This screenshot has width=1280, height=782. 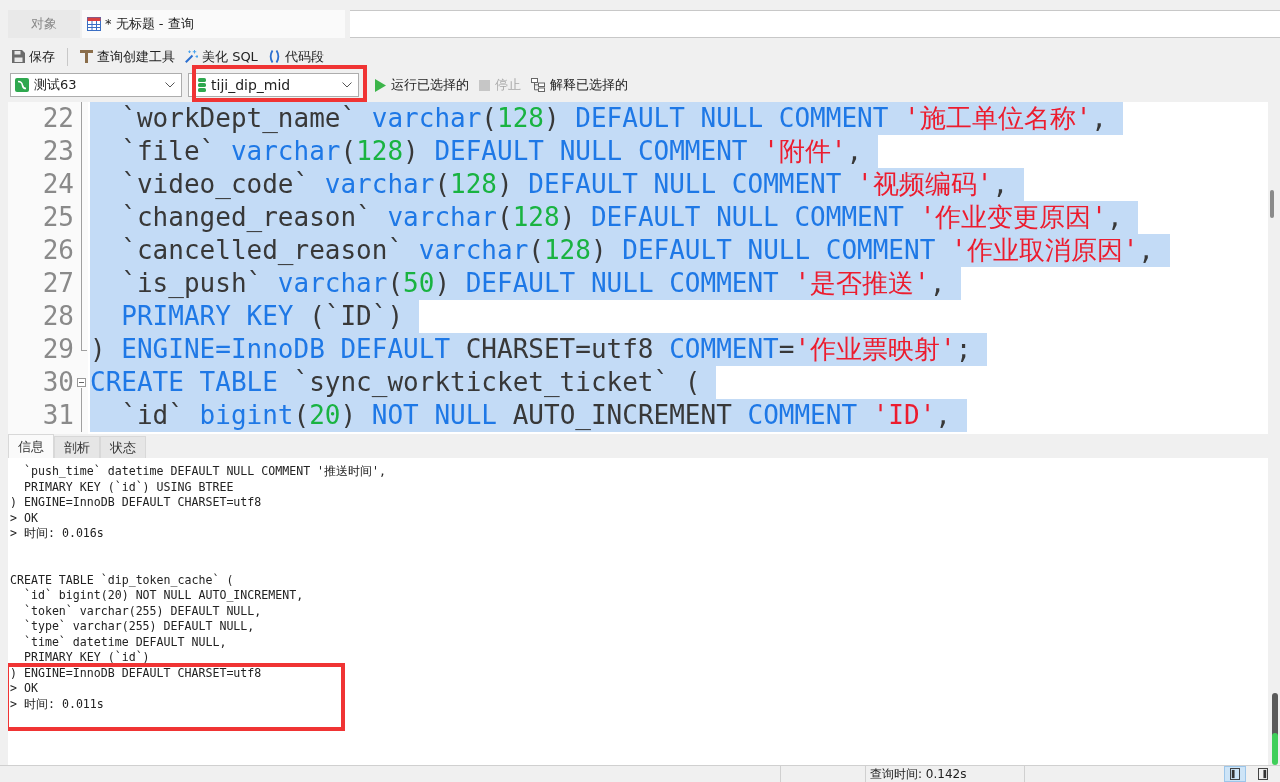 I want to click on status-text: 查询时间: 0.142s, so click(x=944, y=774).